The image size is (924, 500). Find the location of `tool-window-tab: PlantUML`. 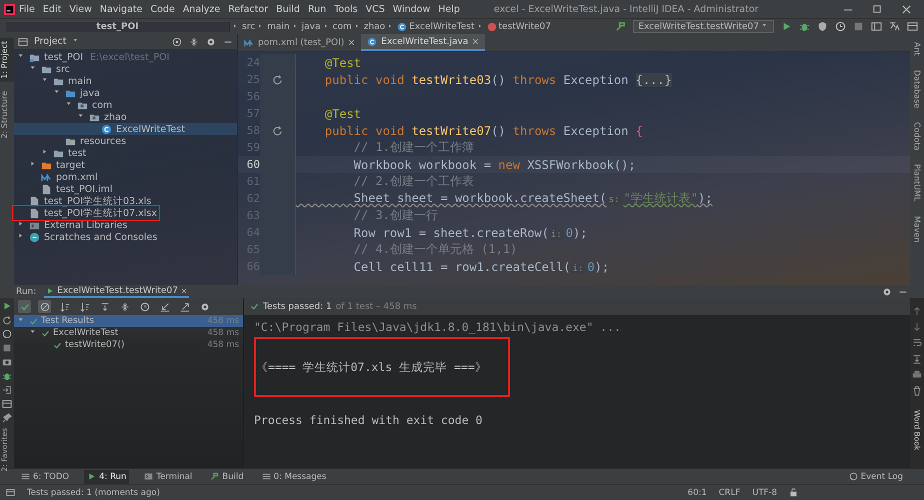

tool-window-tab: PlantUML is located at coordinates (917, 183).